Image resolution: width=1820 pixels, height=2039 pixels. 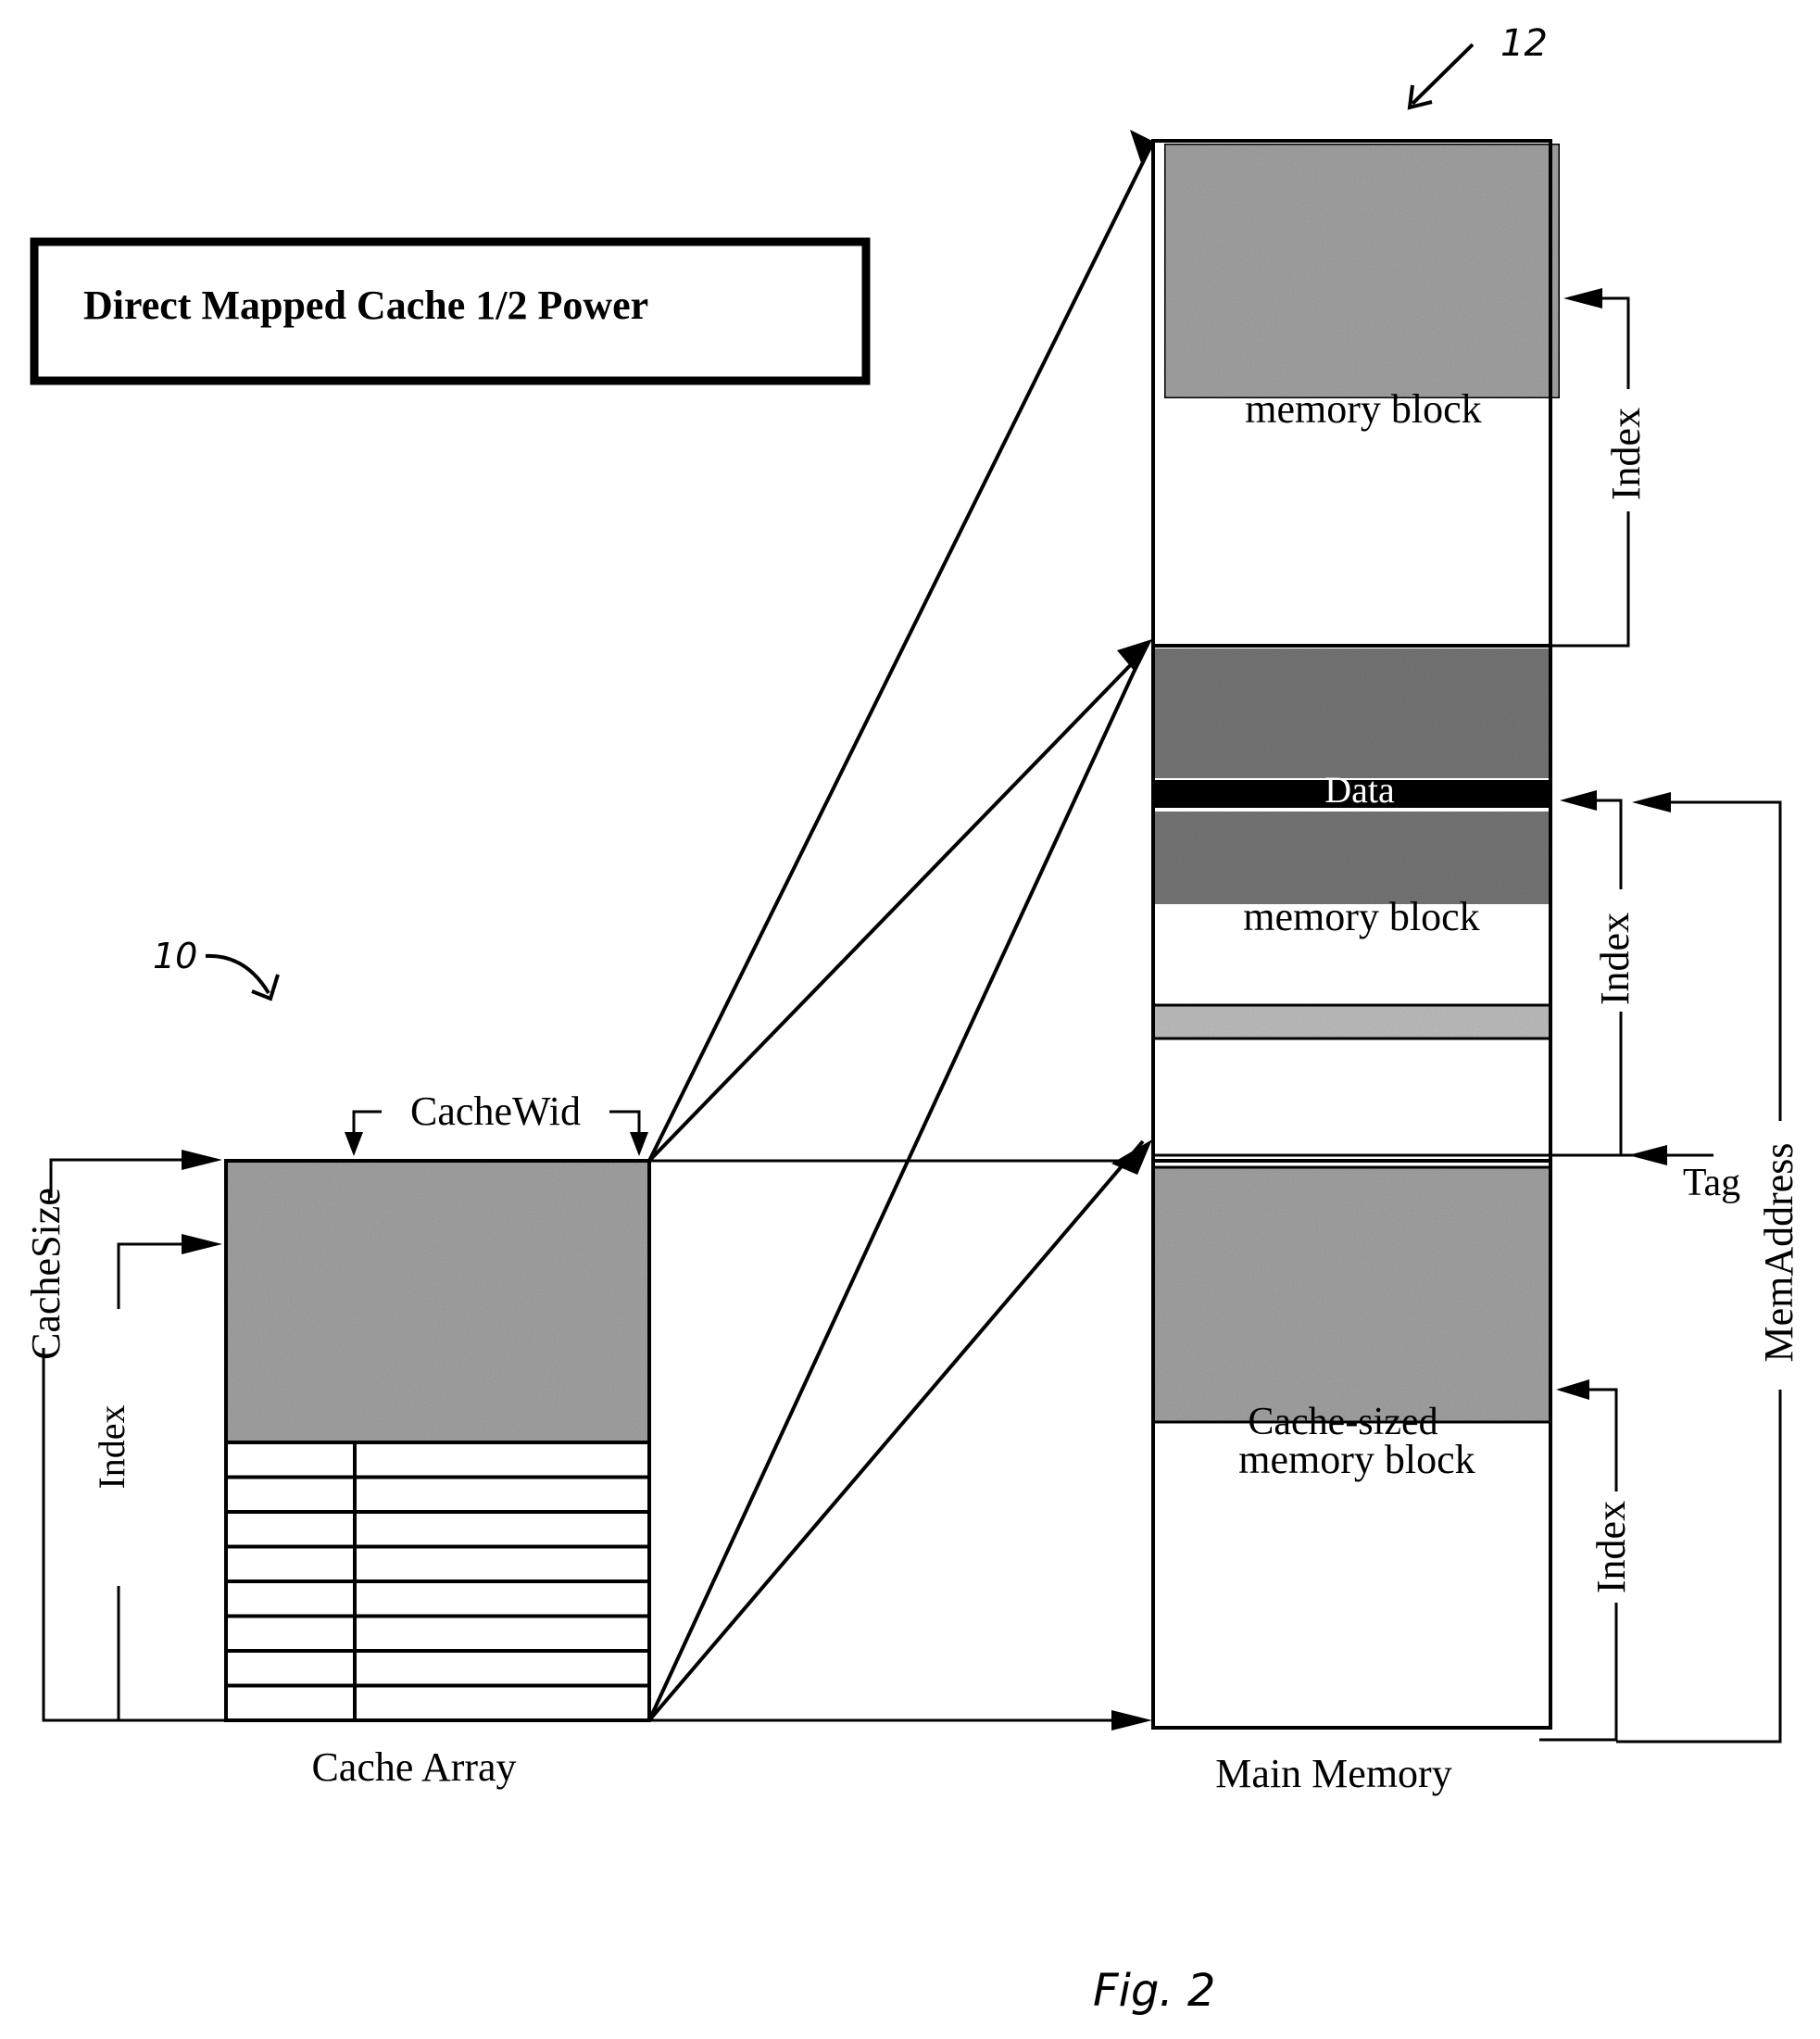 I want to click on numeral-10-arrow-icon, so click(x=237, y=974).